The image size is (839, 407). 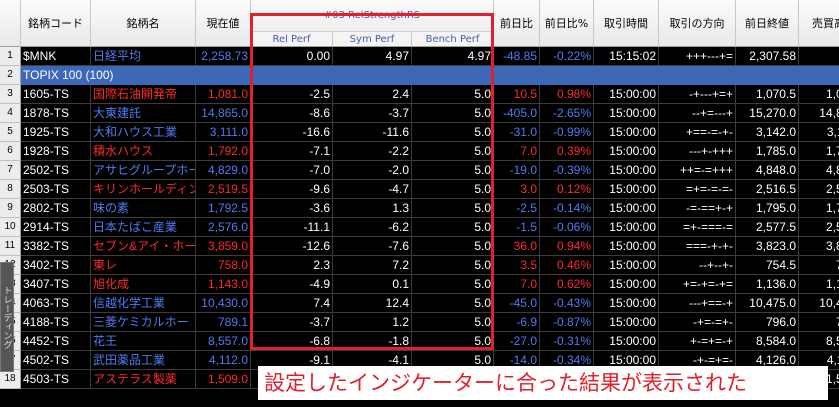 I want to click on cell-name: 東レ, so click(x=143, y=265).